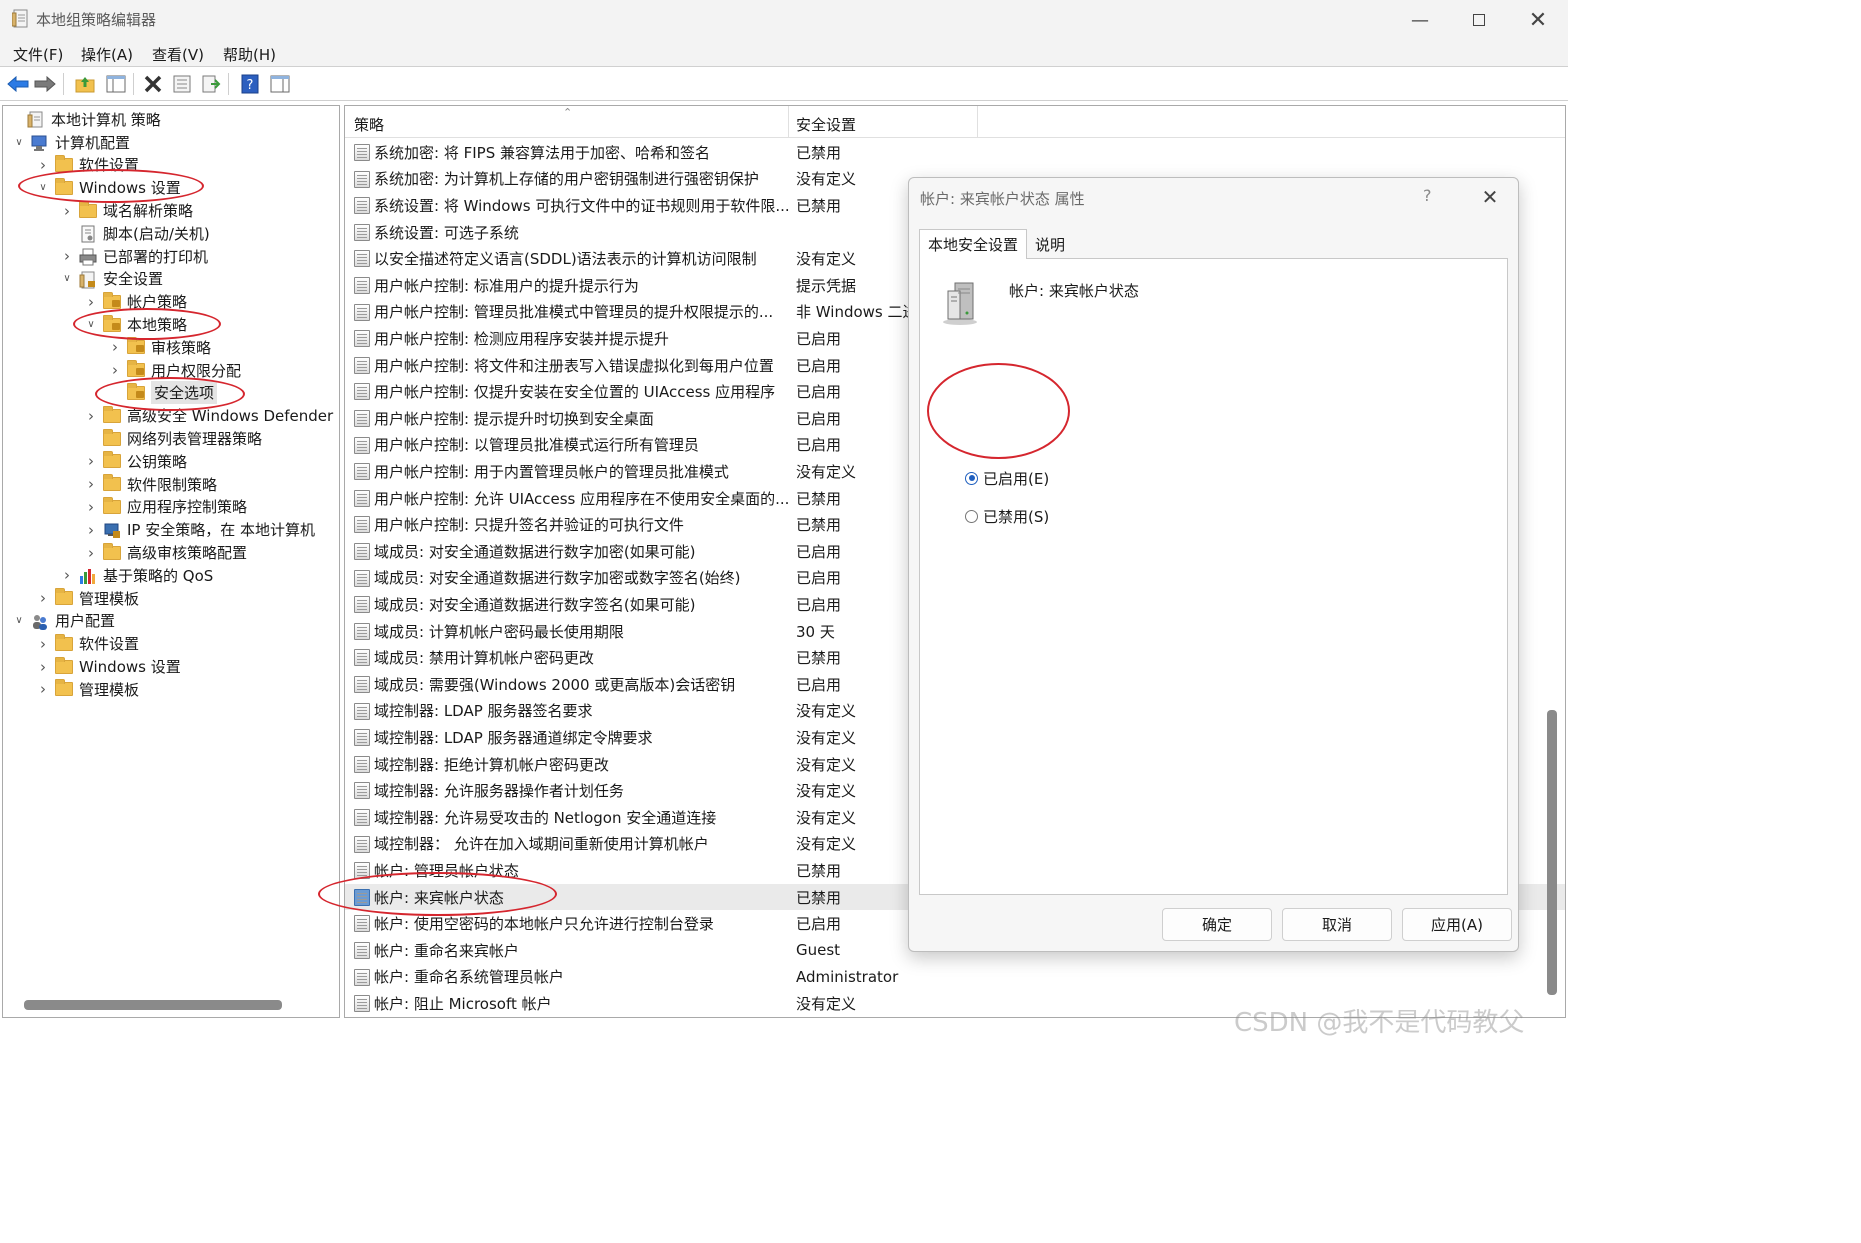 This screenshot has height=1243, width=1861. What do you see at coordinates (187, 553) in the screenshot?
I see `tree-item-label: 高级审核策略配置` at bounding box center [187, 553].